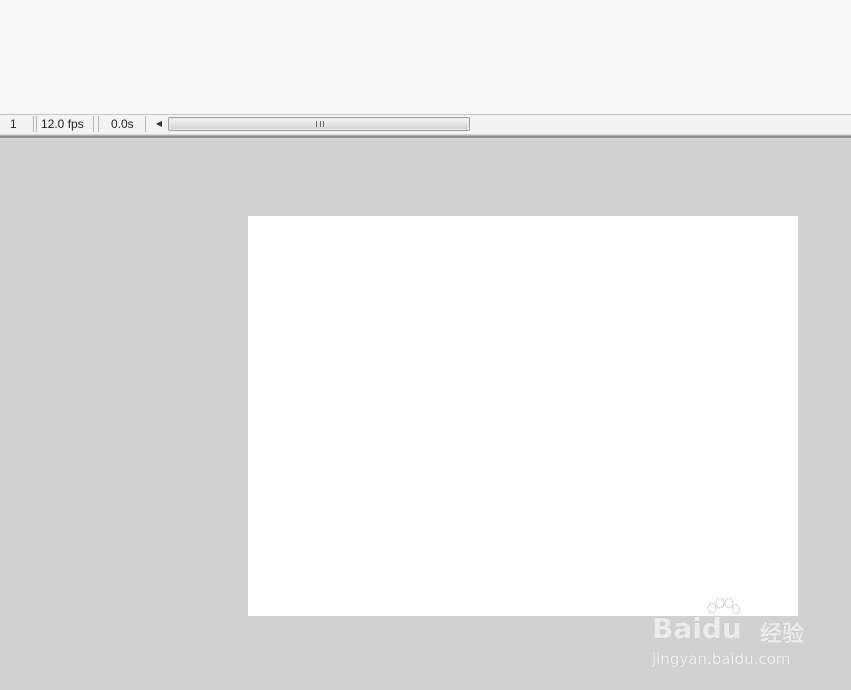 Image resolution: width=851 pixels, height=690 pixels. I want to click on triangle-left-icon: ◀, so click(159, 123).